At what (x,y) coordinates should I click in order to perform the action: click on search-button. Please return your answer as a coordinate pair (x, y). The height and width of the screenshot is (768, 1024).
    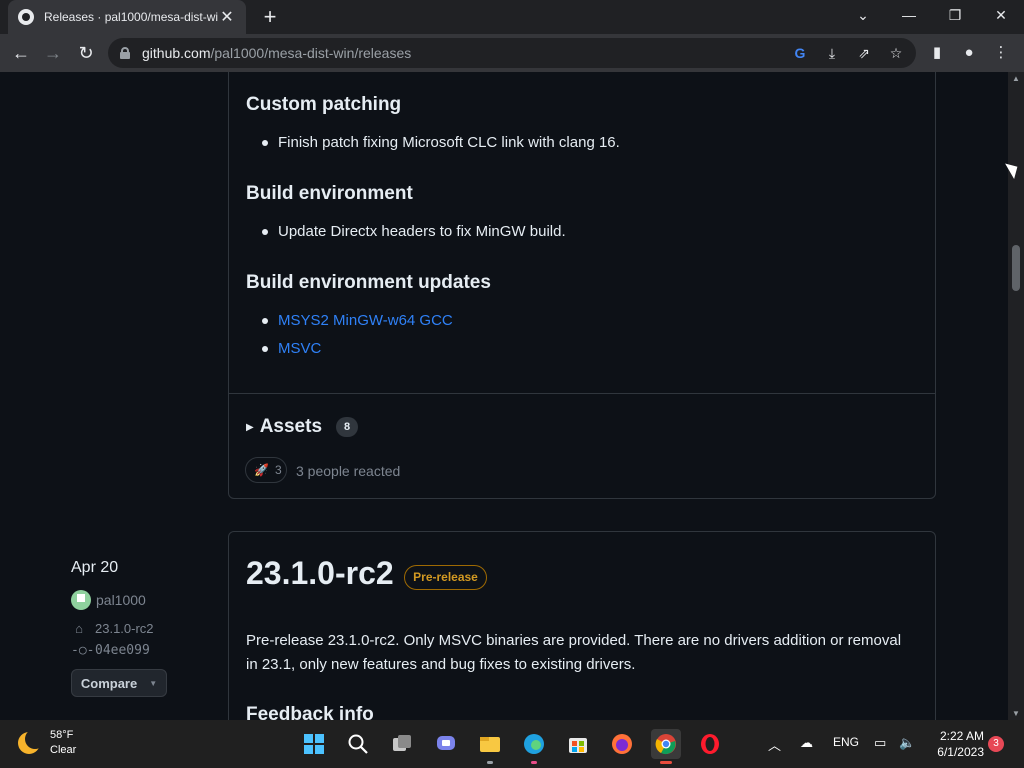
    Looking at the image, I should click on (358, 744).